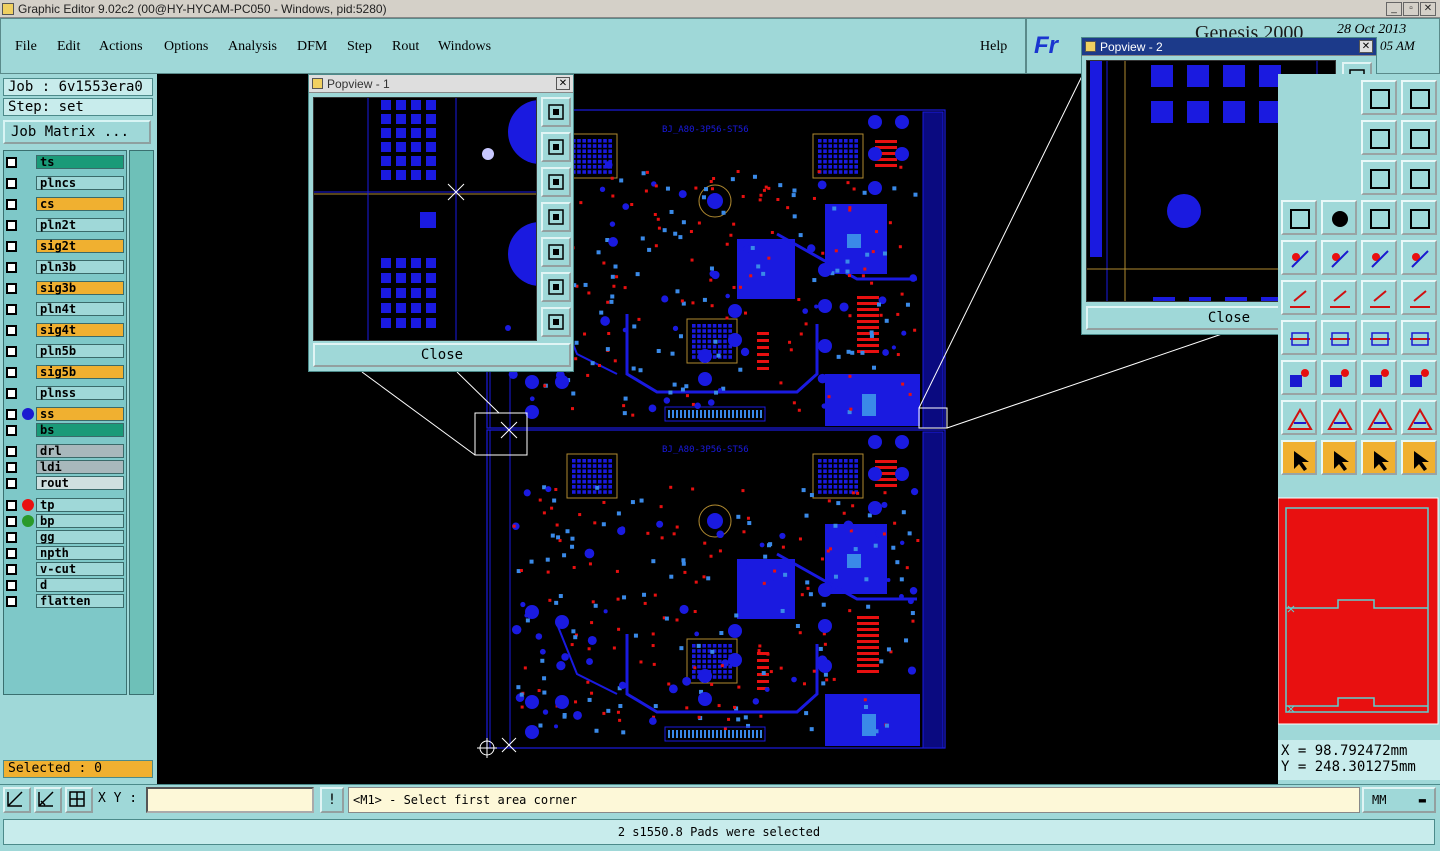 This screenshot has height=851, width=1440. Describe the element at coordinates (556, 252) in the screenshot. I see `pan-right-icon` at that location.